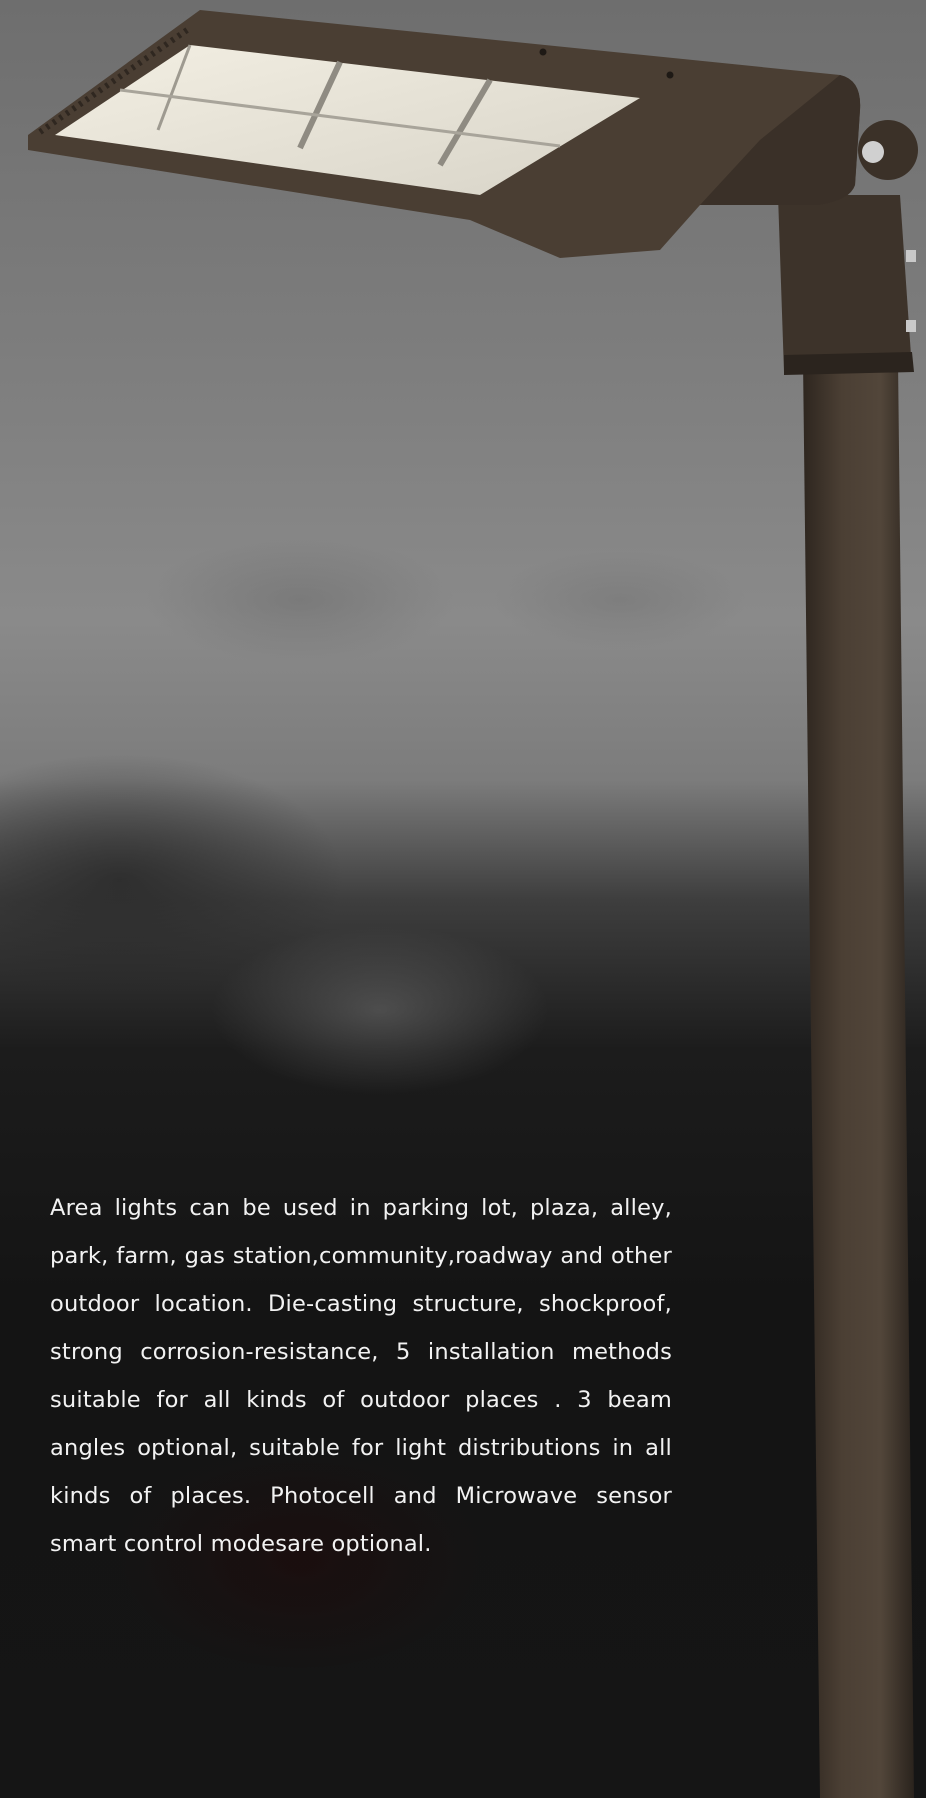  I want to click on mount-bracket, so click(845, 283).